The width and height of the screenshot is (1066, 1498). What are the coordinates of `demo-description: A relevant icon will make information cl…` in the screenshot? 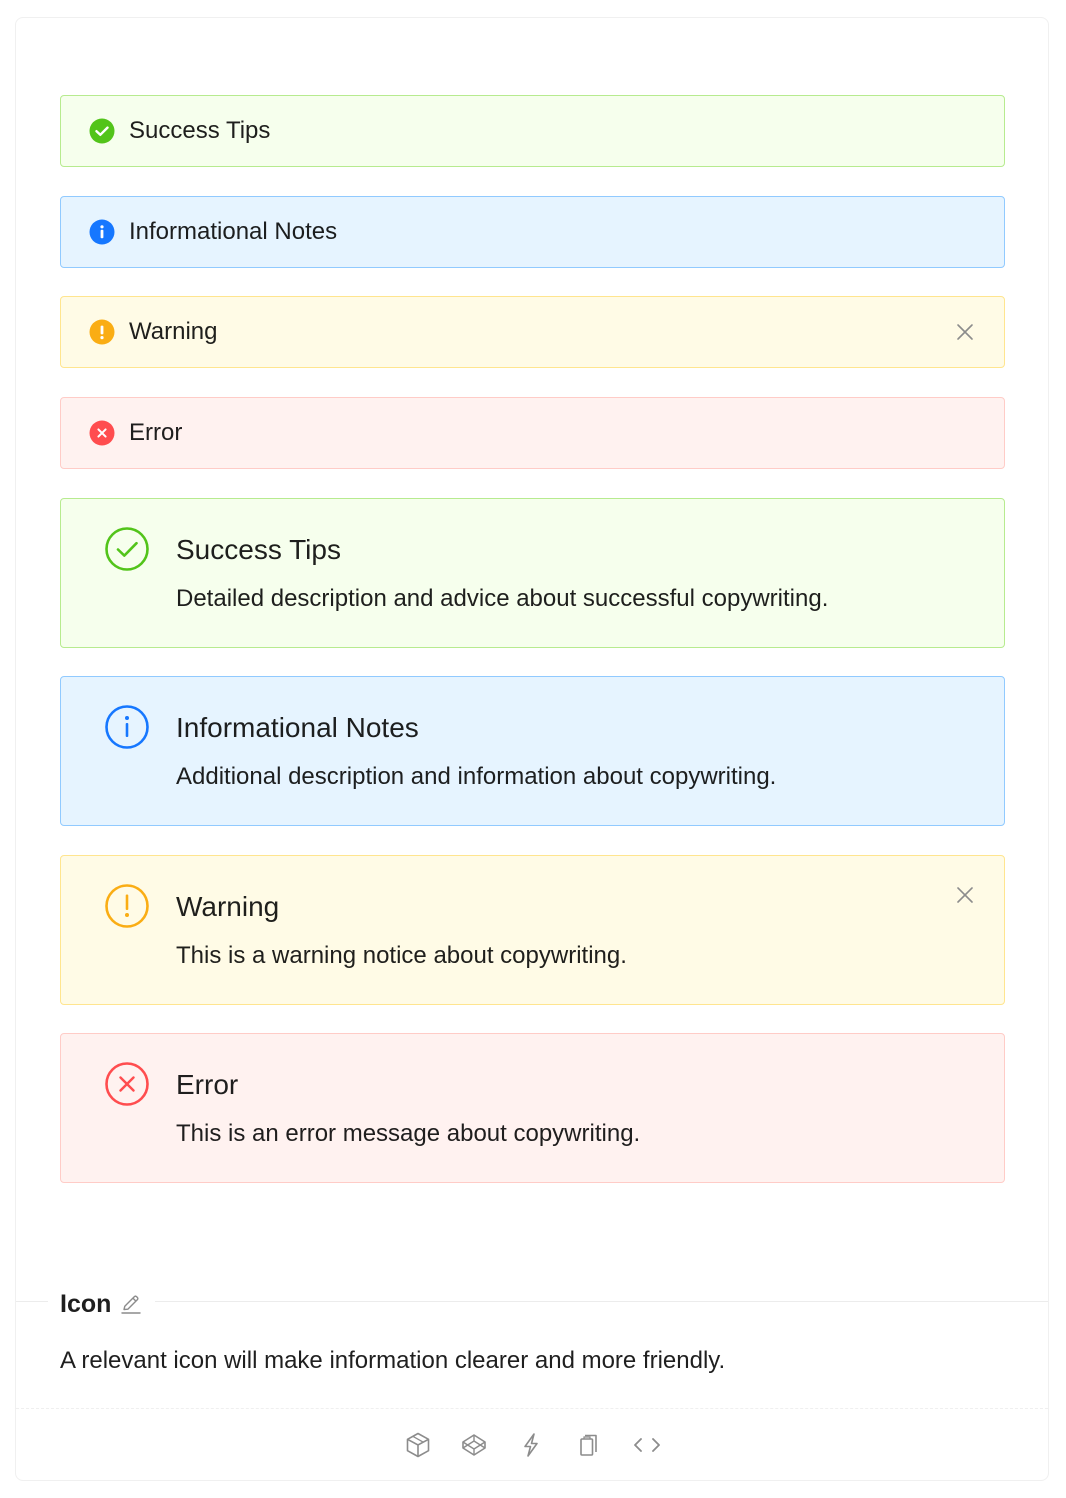 It's located at (393, 1360).